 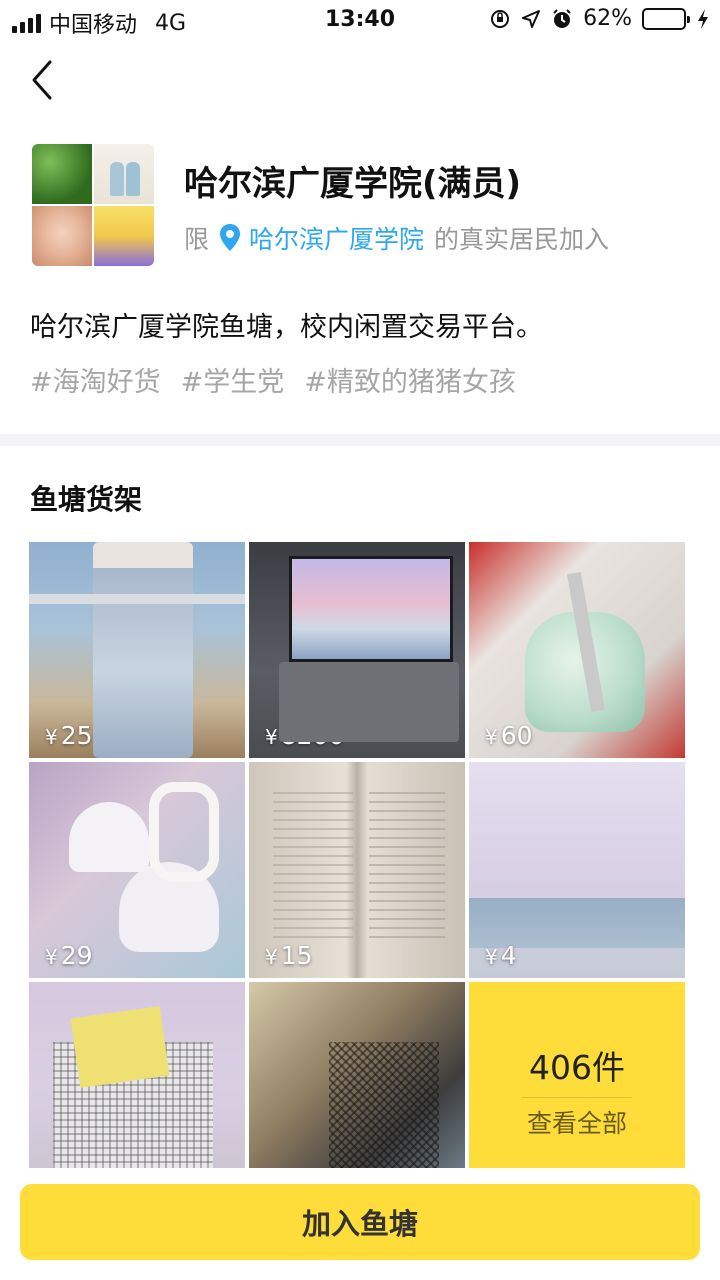 I want to click on charging-icon, so click(x=703, y=19).